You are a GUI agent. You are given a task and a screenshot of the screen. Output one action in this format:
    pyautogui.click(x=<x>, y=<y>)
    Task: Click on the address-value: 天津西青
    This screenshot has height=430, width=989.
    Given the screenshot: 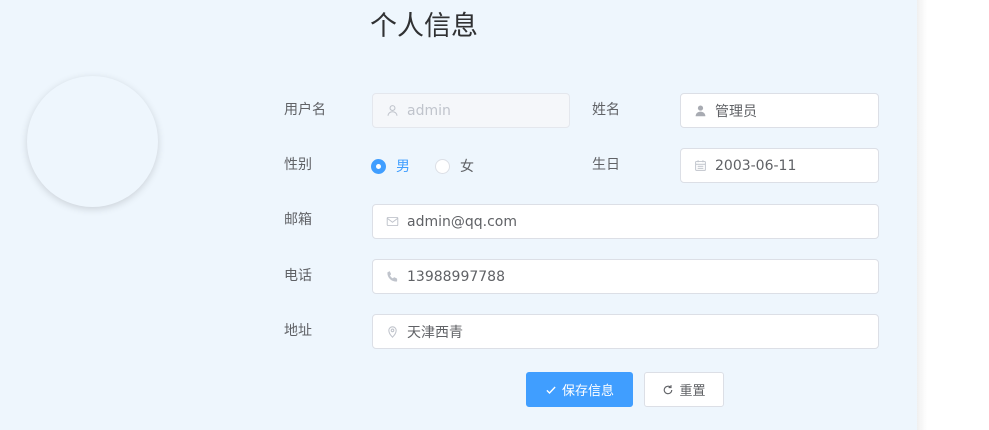 What is the action you would take?
    pyautogui.click(x=435, y=332)
    